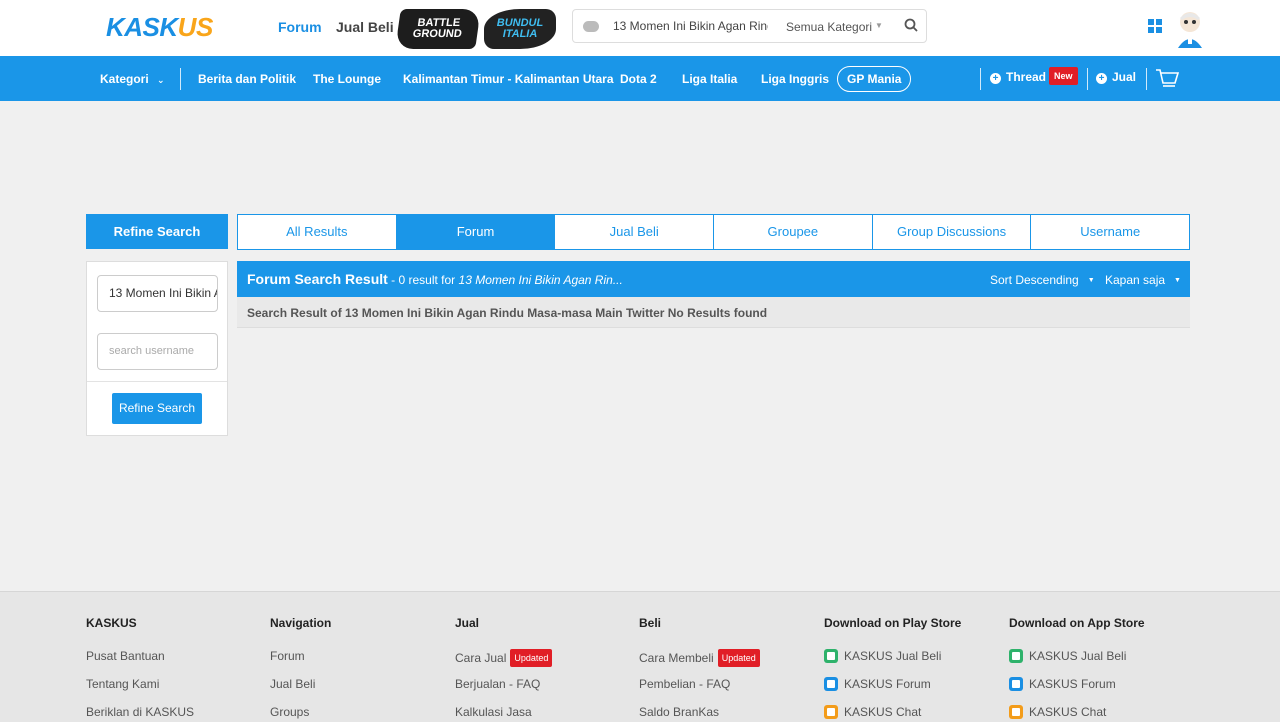 The width and height of the screenshot is (1280, 722). I want to click on footer-link: Berjualan - FAQ, so click(545, 691).